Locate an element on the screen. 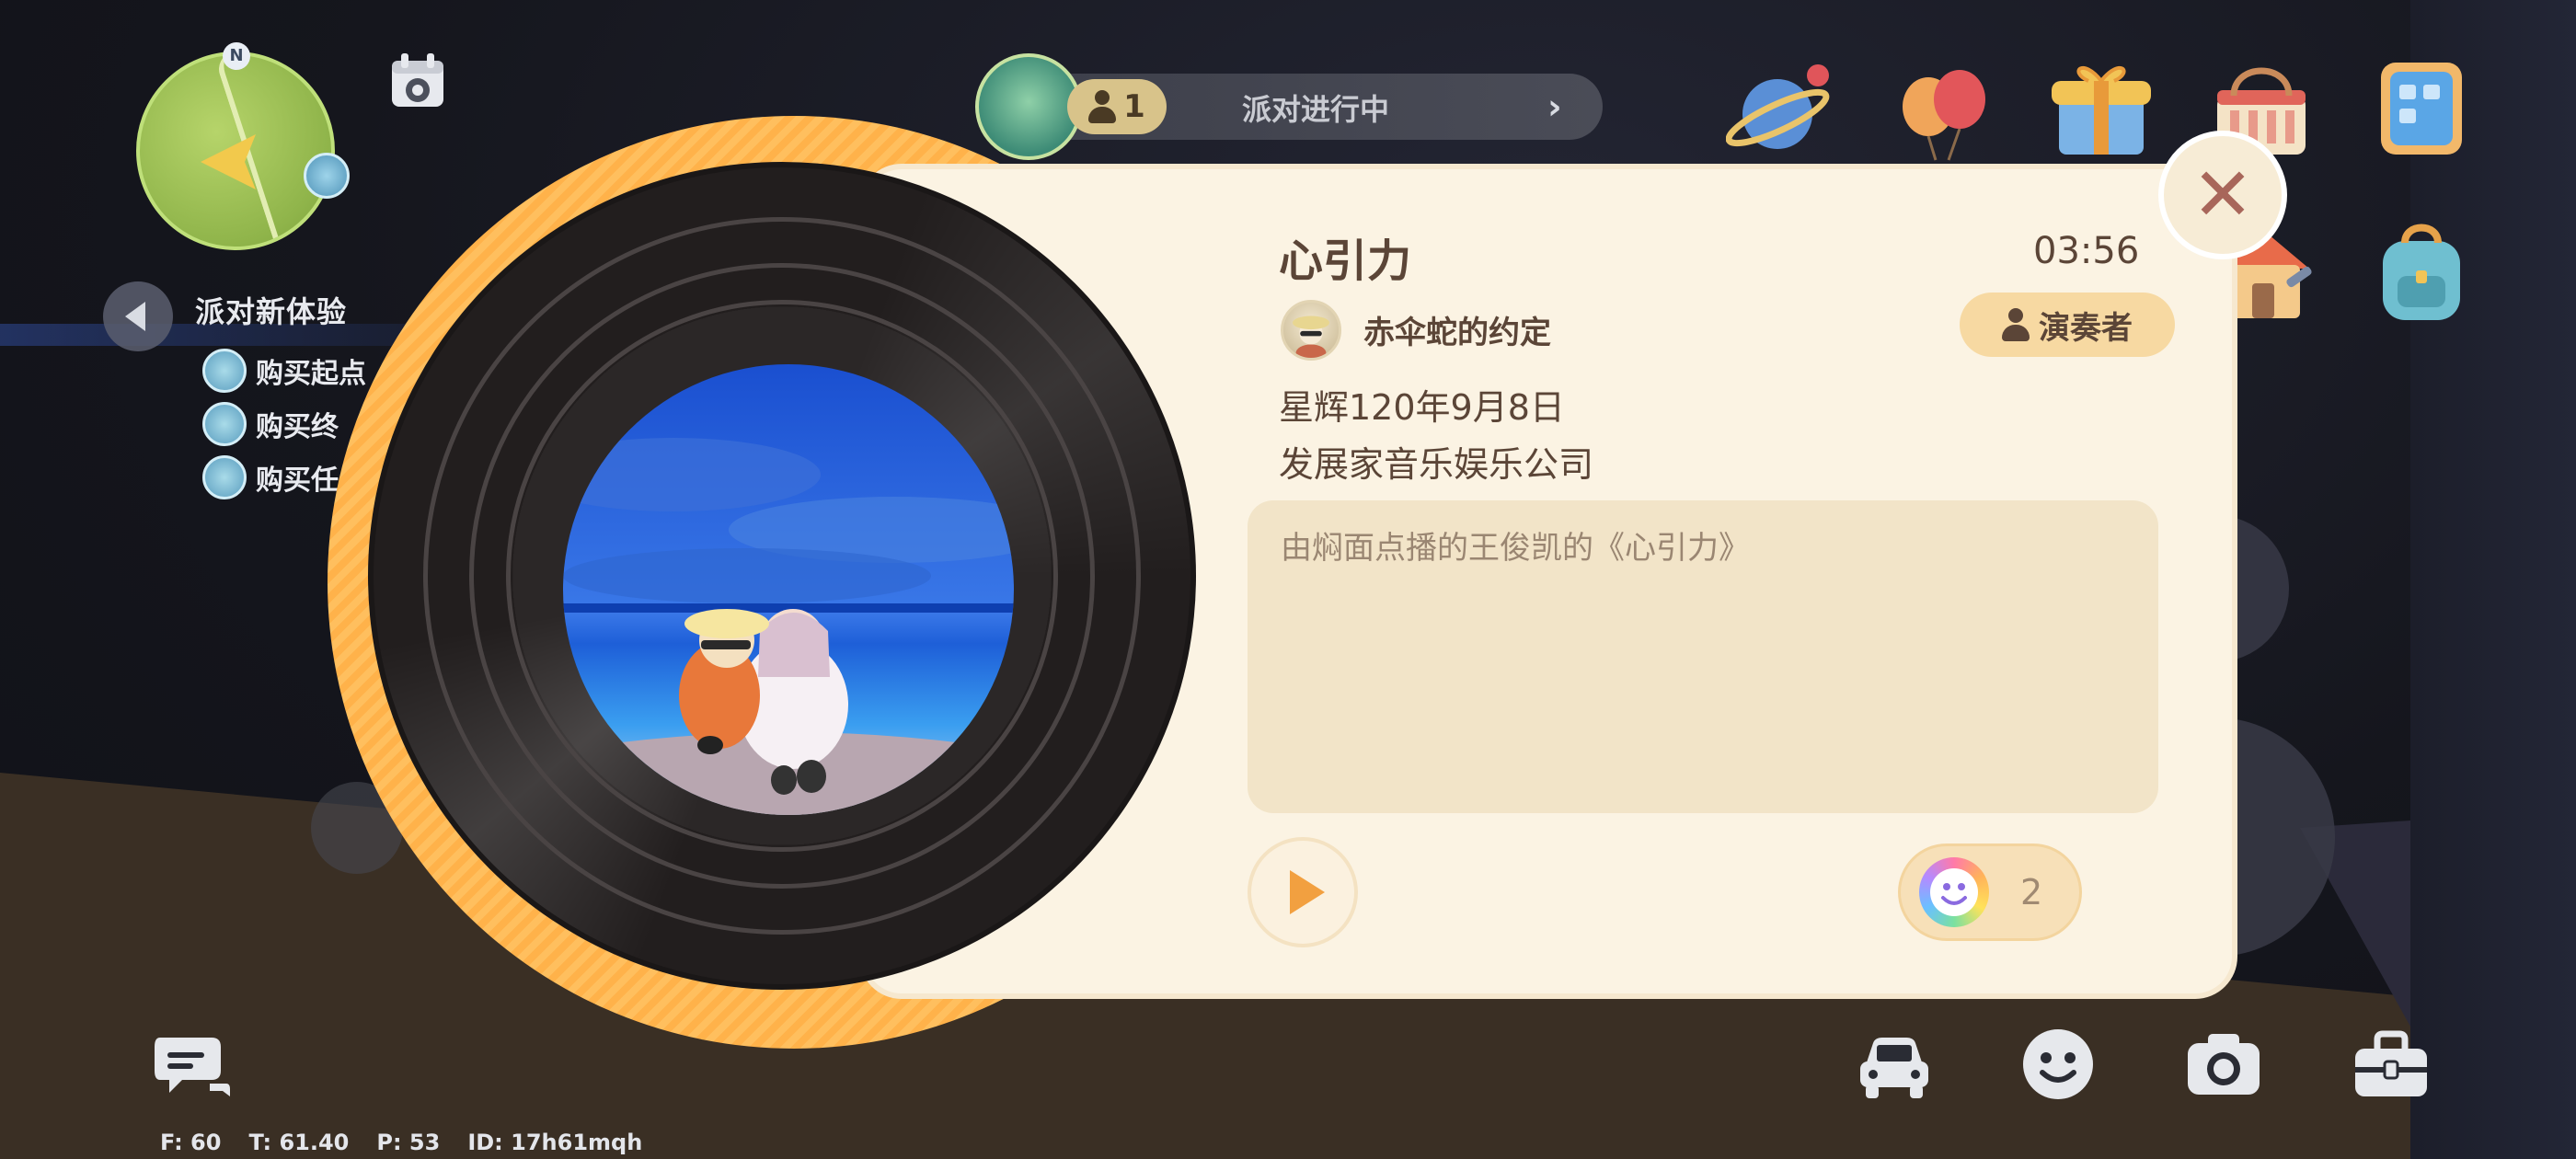 This screenshot has height=1159, width=2576. emote-icon is located at coordinates (2058, 1064).